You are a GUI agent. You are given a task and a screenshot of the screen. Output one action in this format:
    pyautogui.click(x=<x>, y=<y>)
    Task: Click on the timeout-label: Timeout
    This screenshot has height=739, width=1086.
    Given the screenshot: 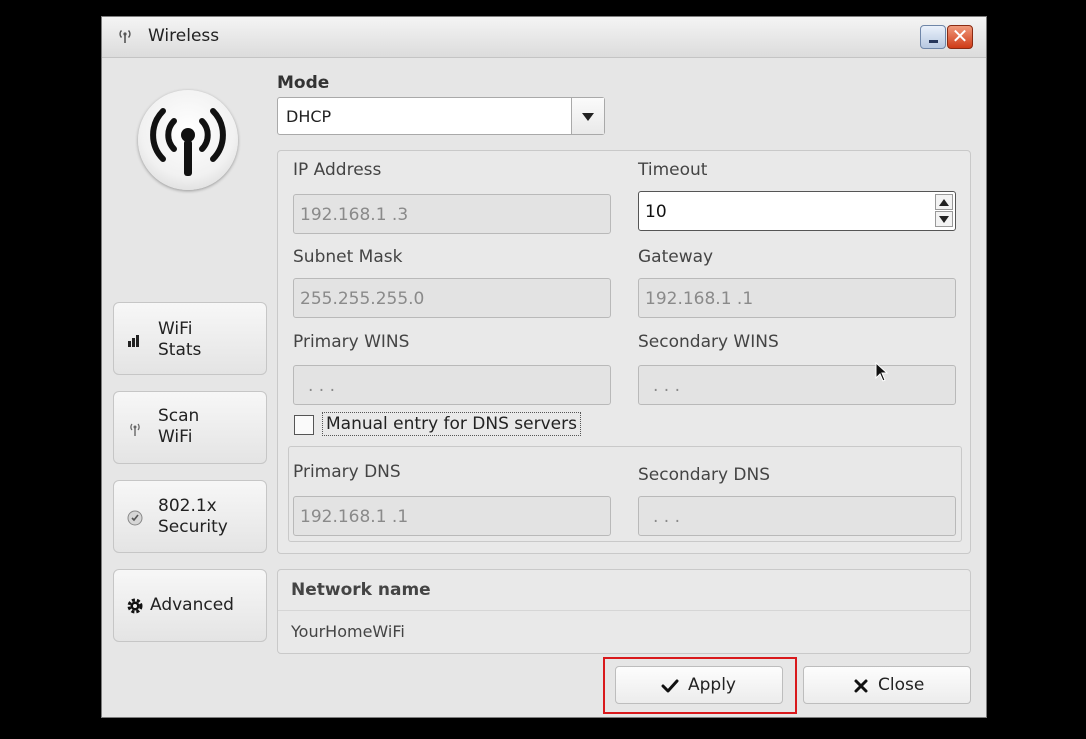 What is the action you would take?
    pyautogui.click(x=673, y=170)
    